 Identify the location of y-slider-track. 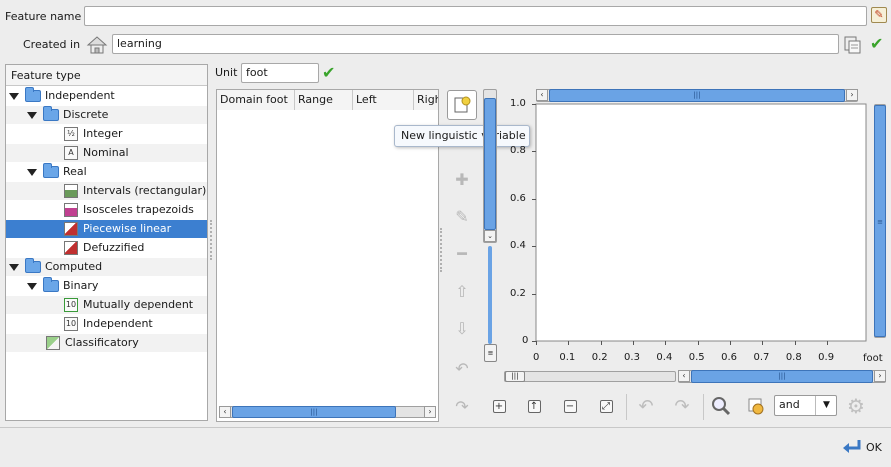
(490, 295).